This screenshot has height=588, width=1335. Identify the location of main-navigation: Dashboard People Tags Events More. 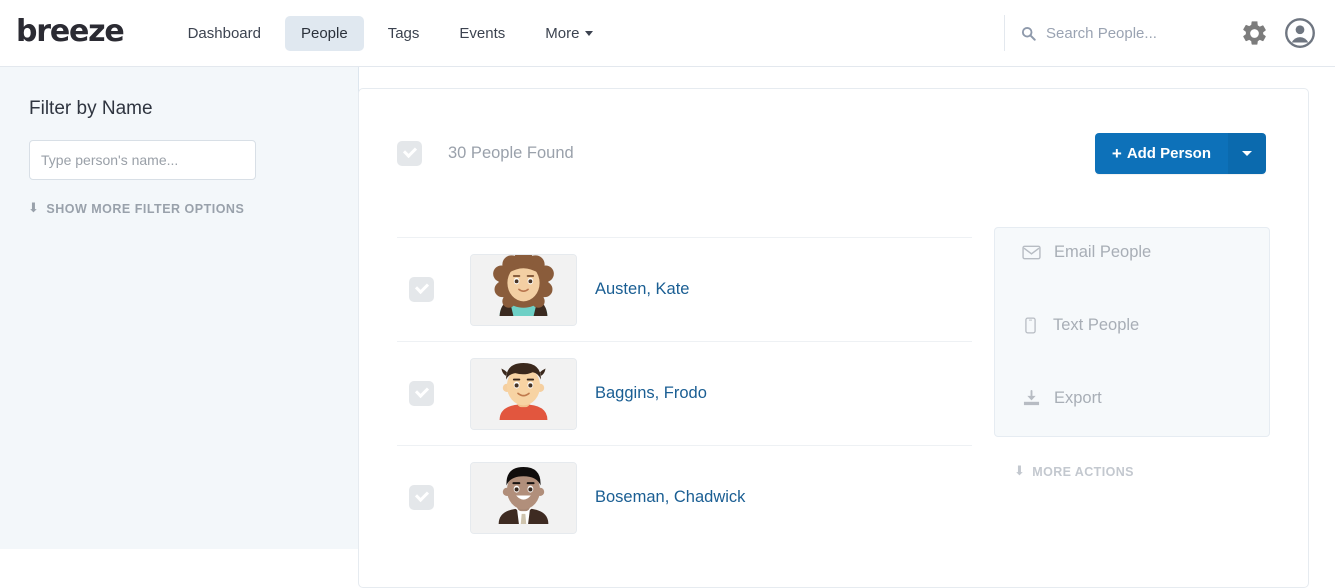
(395, 33).